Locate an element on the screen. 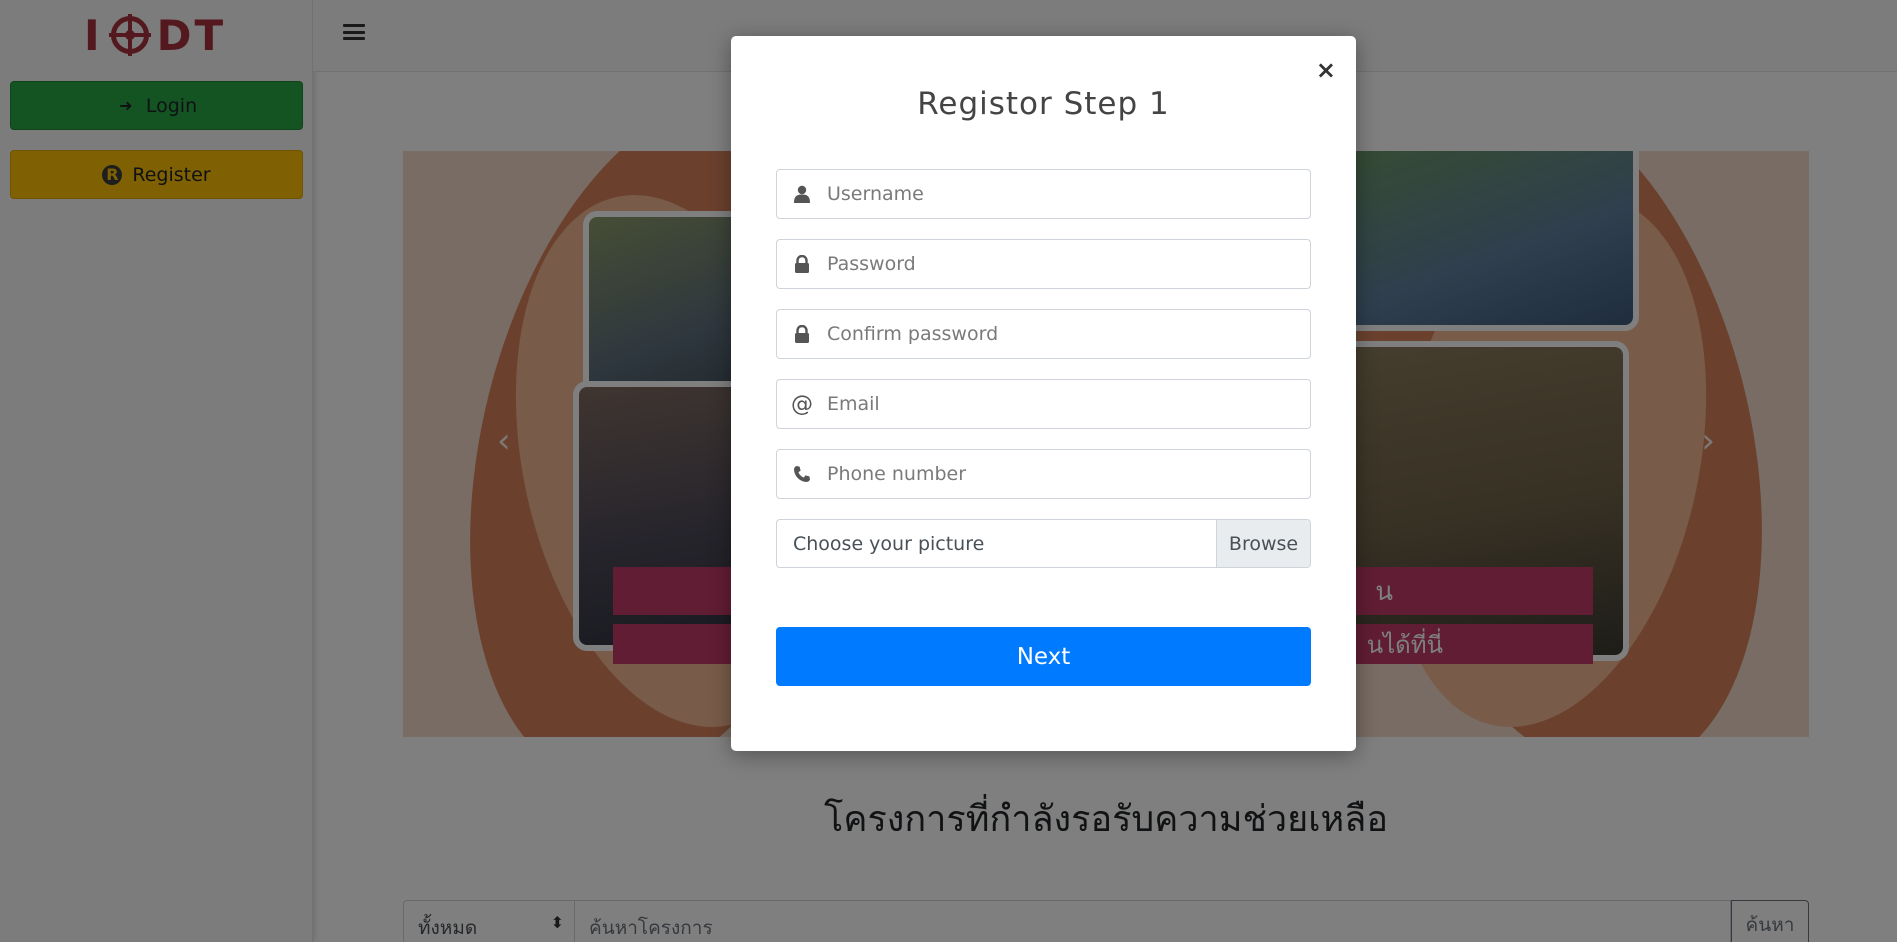  phone-placeholder: Phone number is located at coordinates (897, 474).